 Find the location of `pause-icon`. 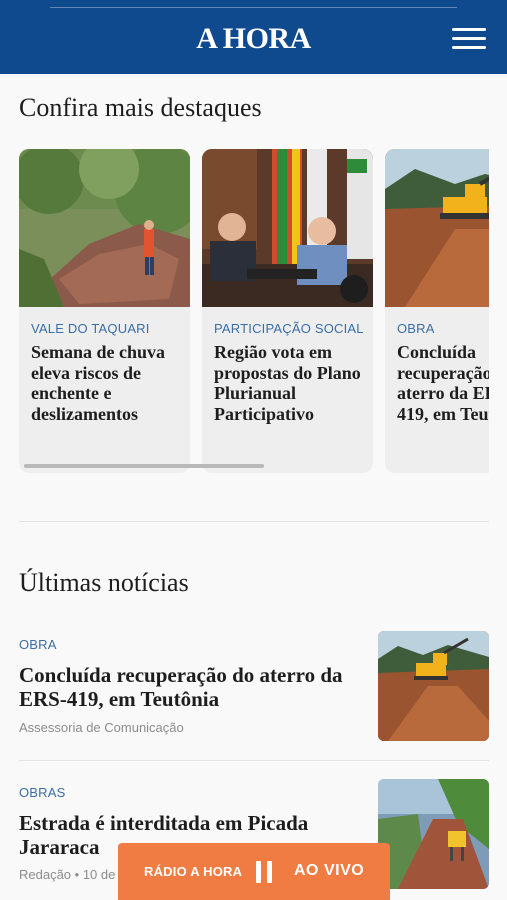

pause-icon is located at coordinates (265, 872).